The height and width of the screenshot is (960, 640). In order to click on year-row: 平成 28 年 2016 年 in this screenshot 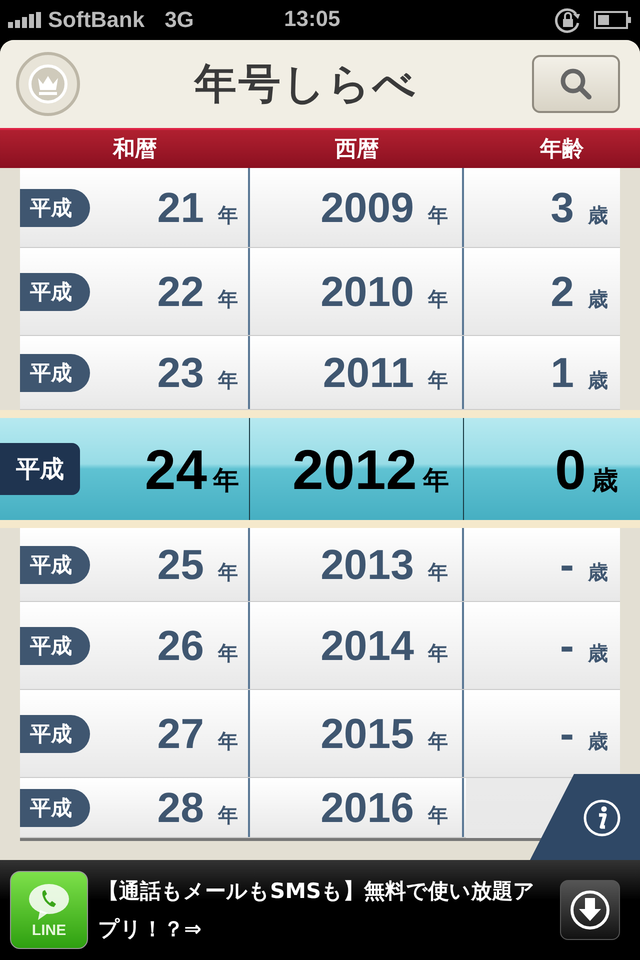, I will do `click(243, 808)`.